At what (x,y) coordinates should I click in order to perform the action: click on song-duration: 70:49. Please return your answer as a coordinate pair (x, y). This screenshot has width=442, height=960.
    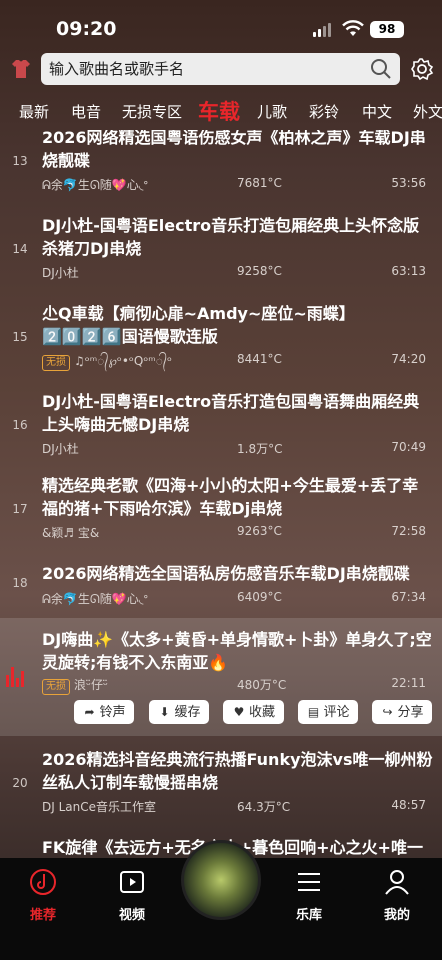
    Looking at the image, I should click on (408, 447).